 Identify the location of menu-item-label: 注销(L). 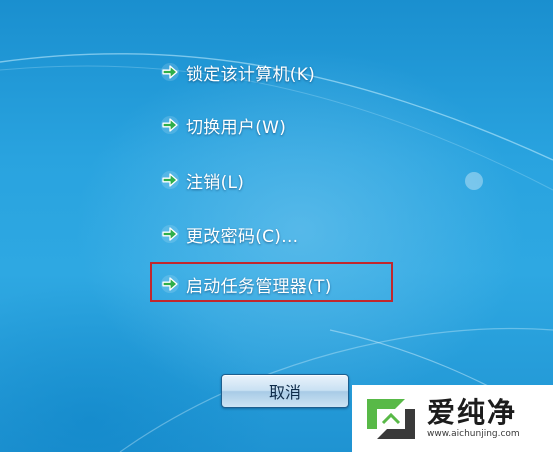
(215, 182).